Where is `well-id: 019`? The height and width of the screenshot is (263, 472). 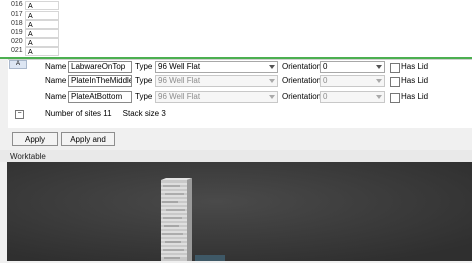 well-id: 019 is located at coordinates (17, 32).